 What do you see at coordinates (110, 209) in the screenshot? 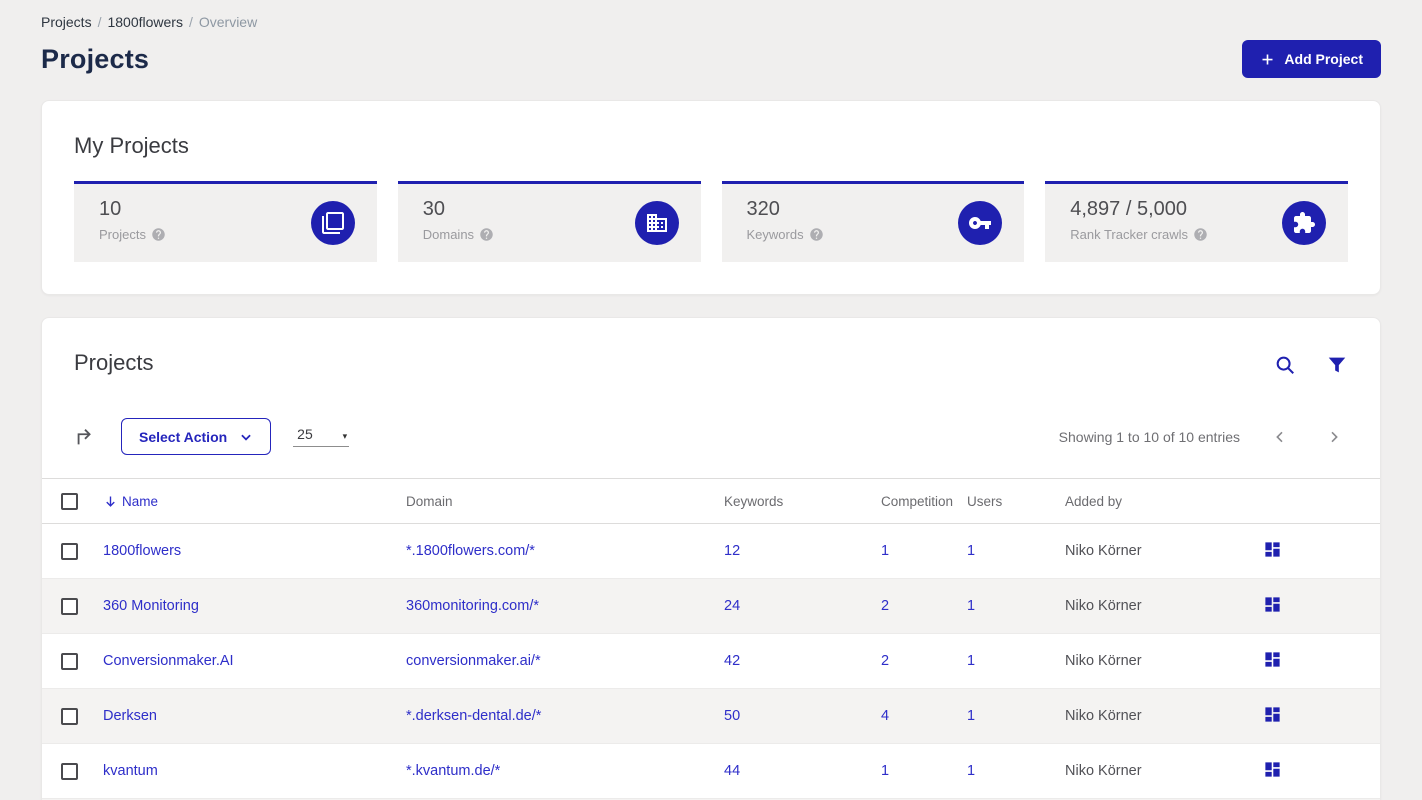
I see `stat-value-projects: 10` at bounding box center [110, 209].